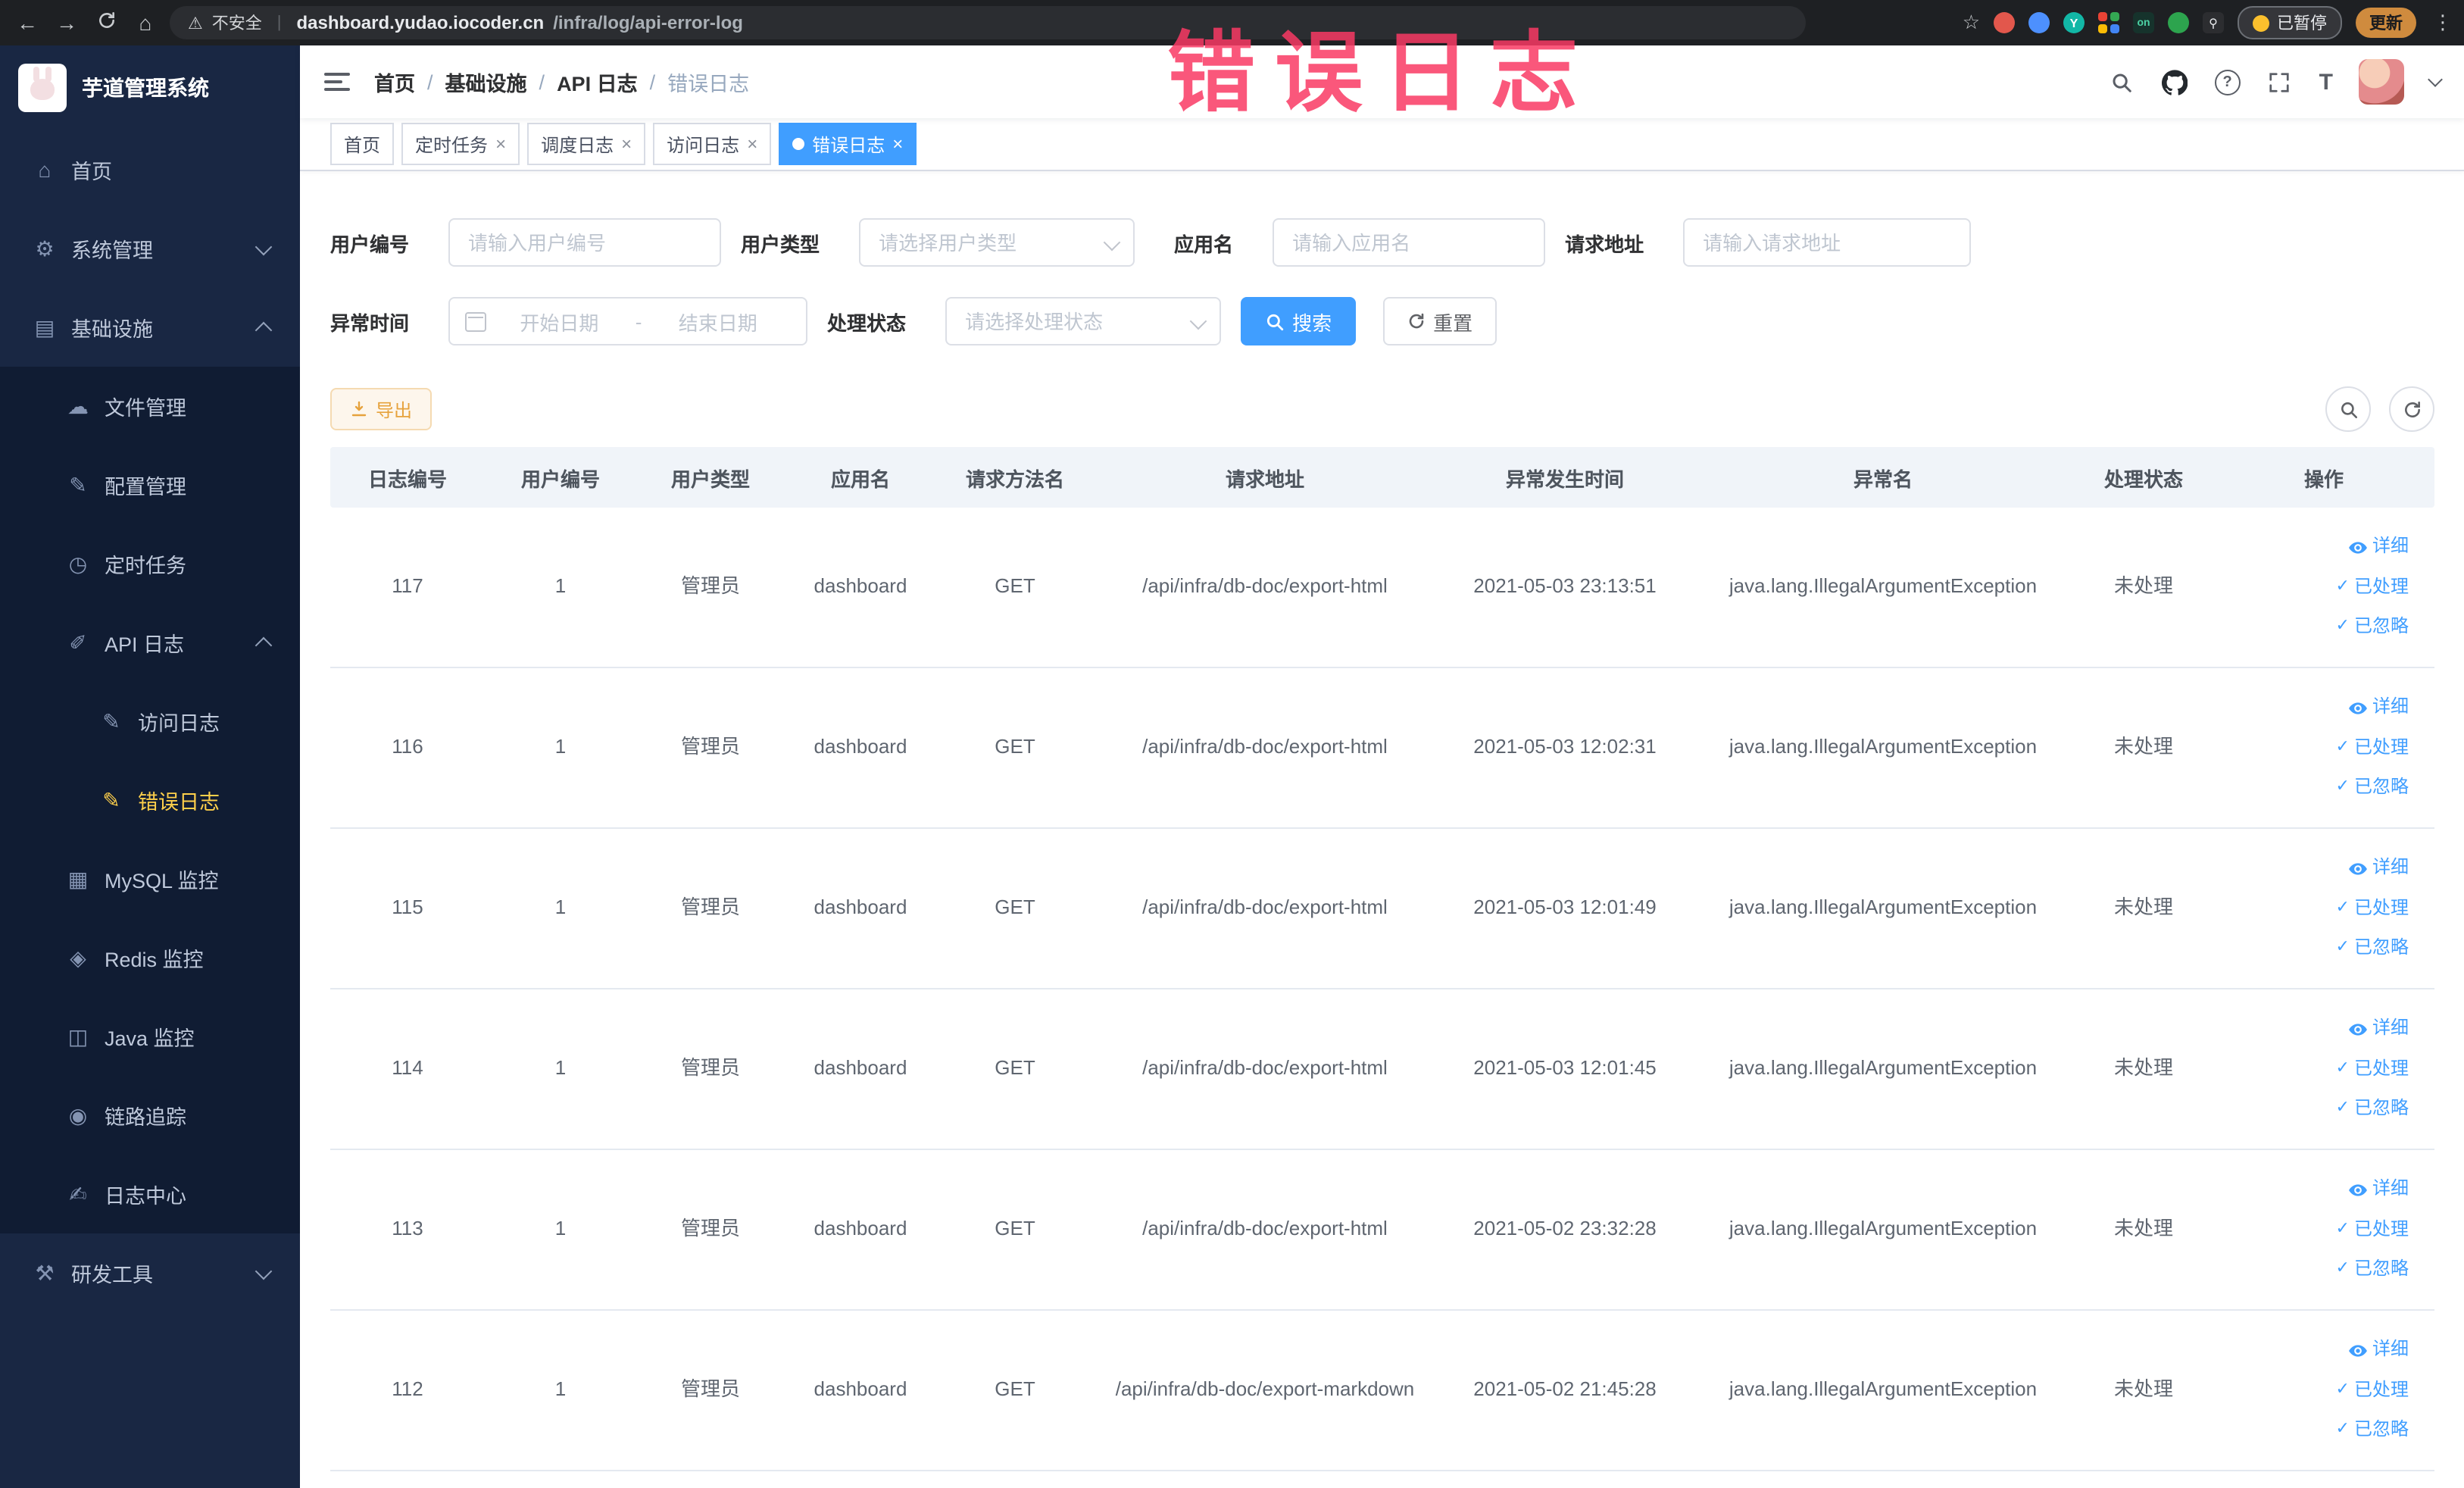 This screenshot has height=1488, width=2464. What do you see at coordinates (78, 878) in the screenshot?
I see `table-icon: ▦` at bounding box center [78, 878].